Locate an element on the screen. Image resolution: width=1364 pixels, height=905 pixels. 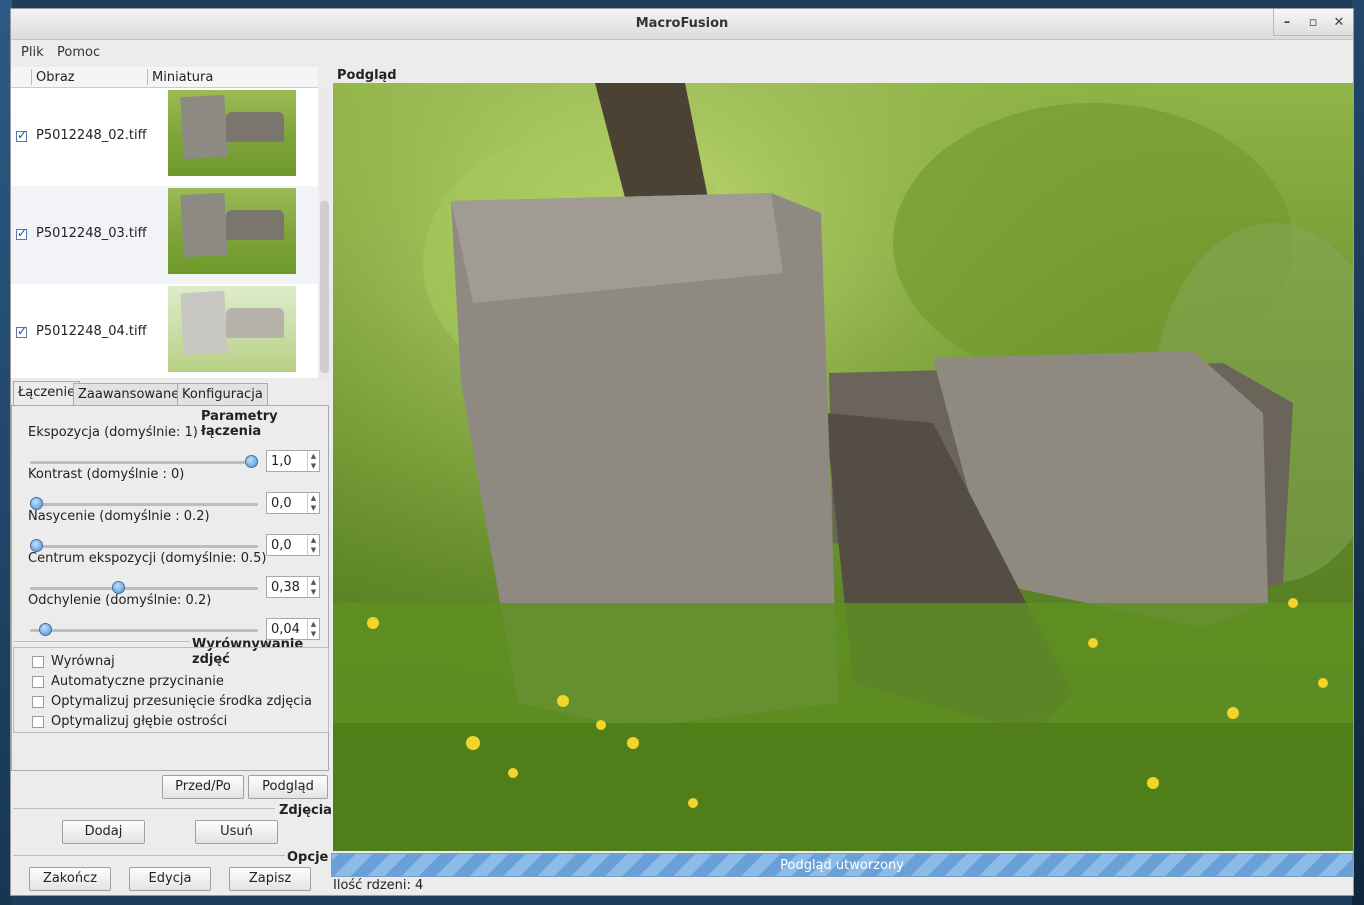
window-controls: – ▫ ✕ is located at coordinates (1313, 22).